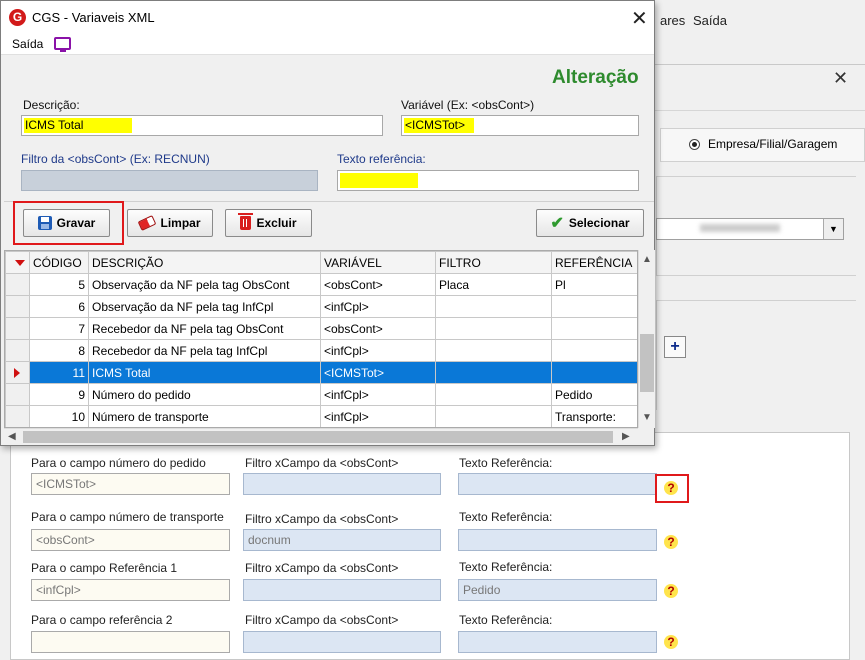  What do you see at coordinates (647, 363) in the screenshot?
I see `vertical-scroll-thumb` at bounding box center [647, 363].